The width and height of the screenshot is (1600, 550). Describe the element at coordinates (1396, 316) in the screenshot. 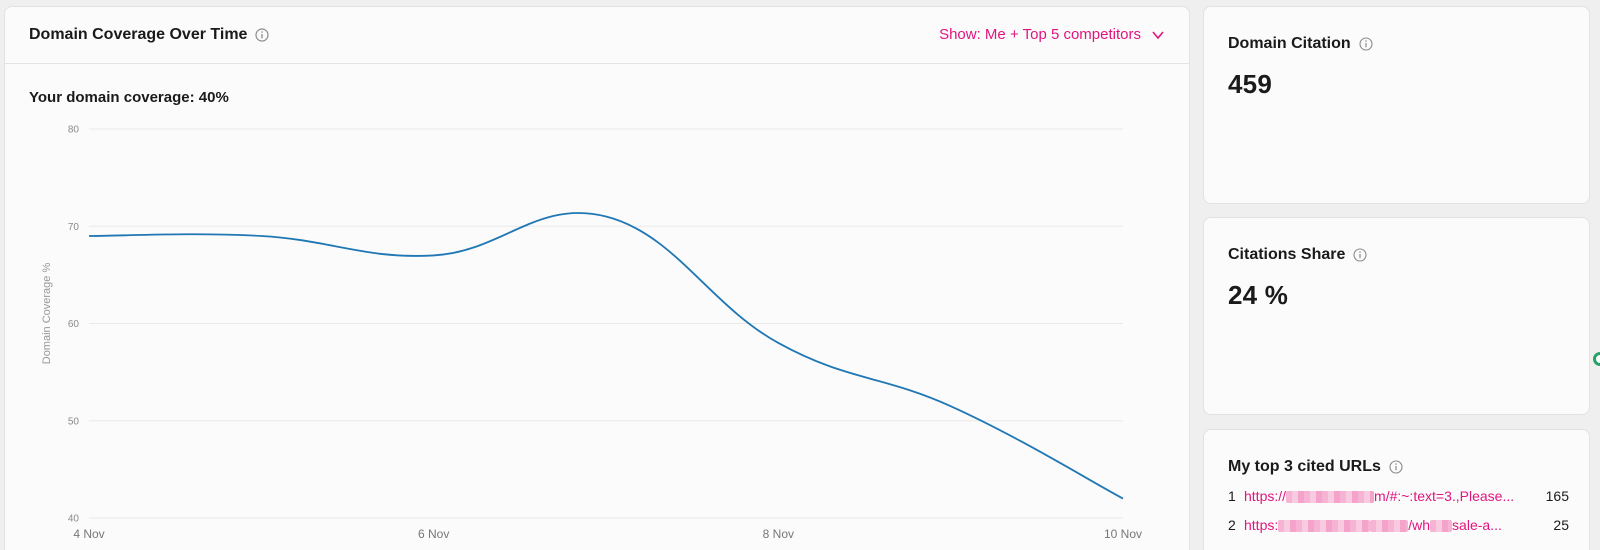

I see `citations-share-card: Citations Share 24 %` at that location.